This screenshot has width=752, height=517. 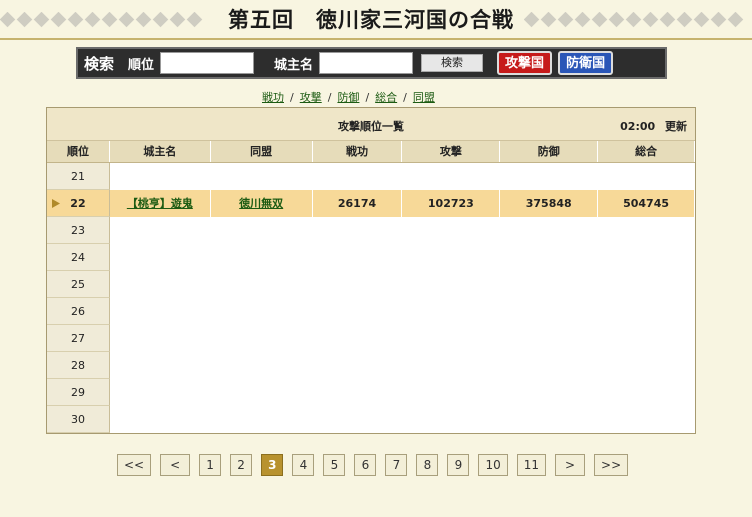 What do you see at coordinates (386, 97) in the screenshot?
I see `nav-link-total: 総合` at bounding box center [386, 97].